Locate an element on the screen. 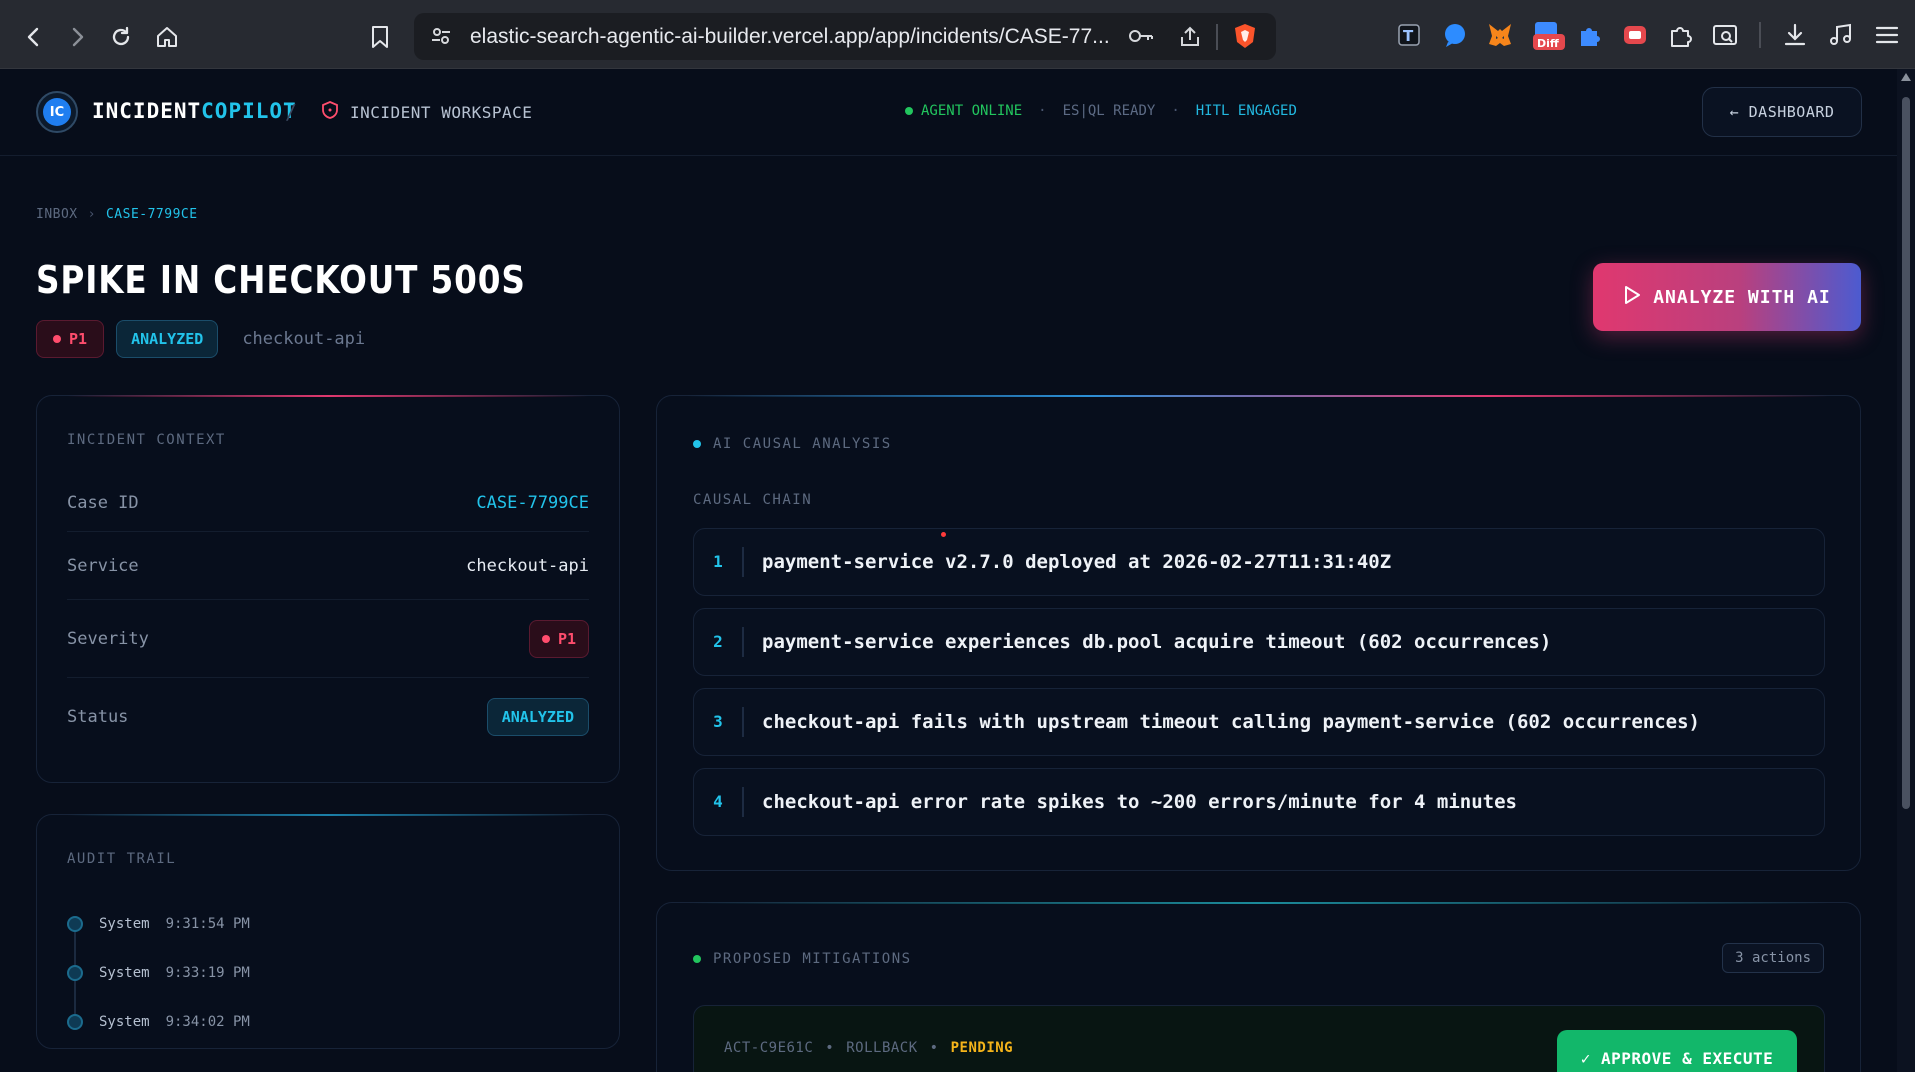 This screenshot has width=1915, height=1072. analysis-label: AI CAUSAL ANALYSIS is located at coordinates (802, 444).